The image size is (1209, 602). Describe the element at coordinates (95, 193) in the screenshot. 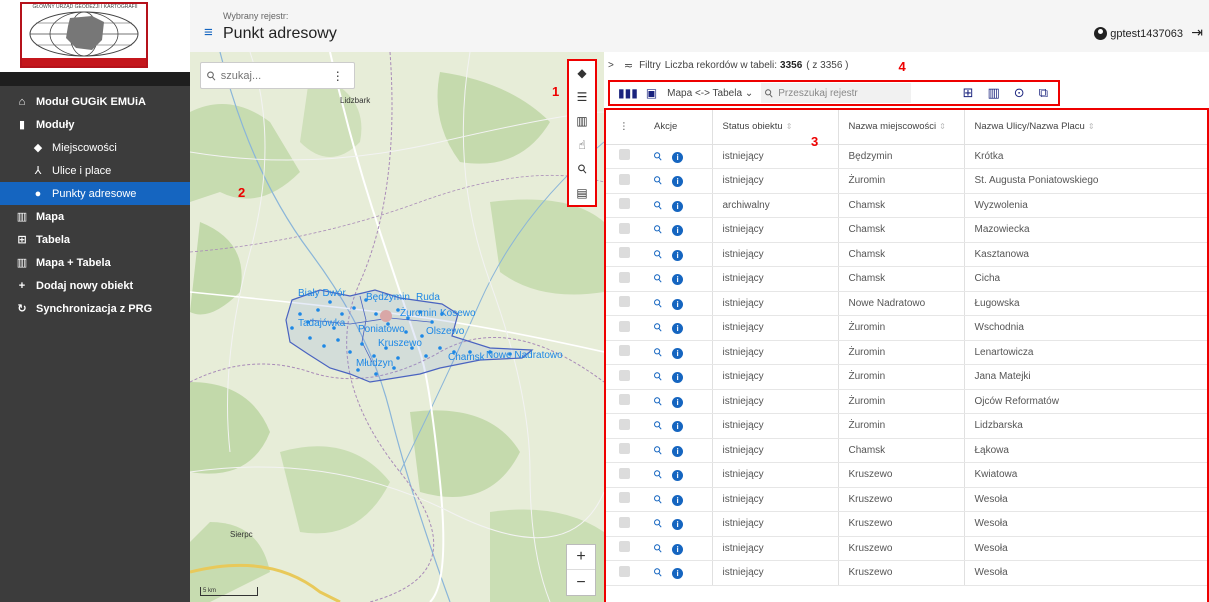

I see `sidebar-item: ● Punkty adresowe` at that location.